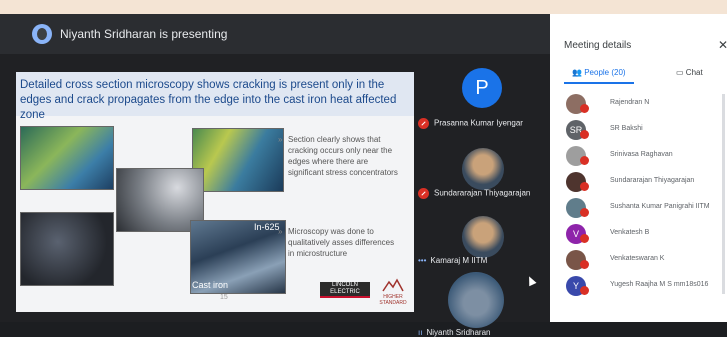 Image resolution: width=727 pixels, height=337 pixels. What do you see at coordinates (630, 232) in the screenshot?
I see `participant-name: Venkatesh B` at bounding box center [630, 232].